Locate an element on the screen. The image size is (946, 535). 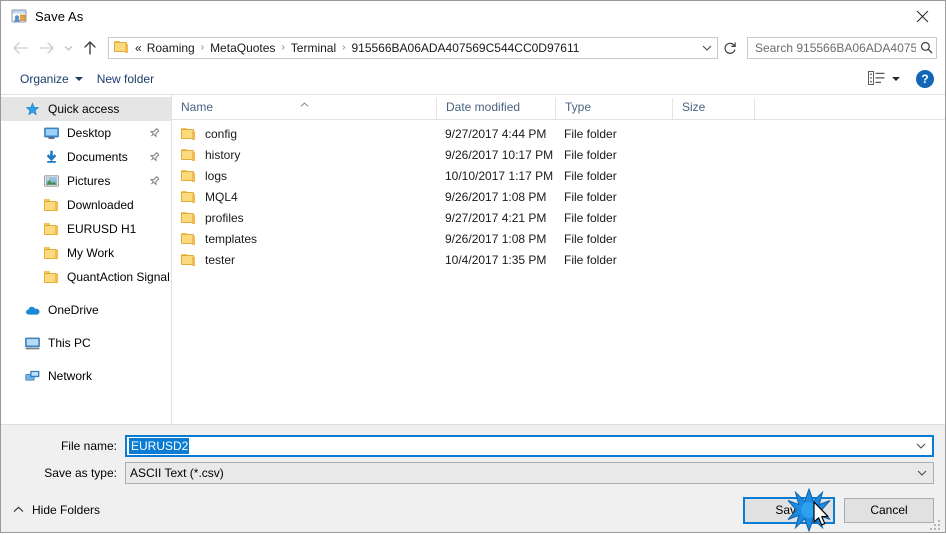
star-pin-icon is located at coordinates (32, 109).